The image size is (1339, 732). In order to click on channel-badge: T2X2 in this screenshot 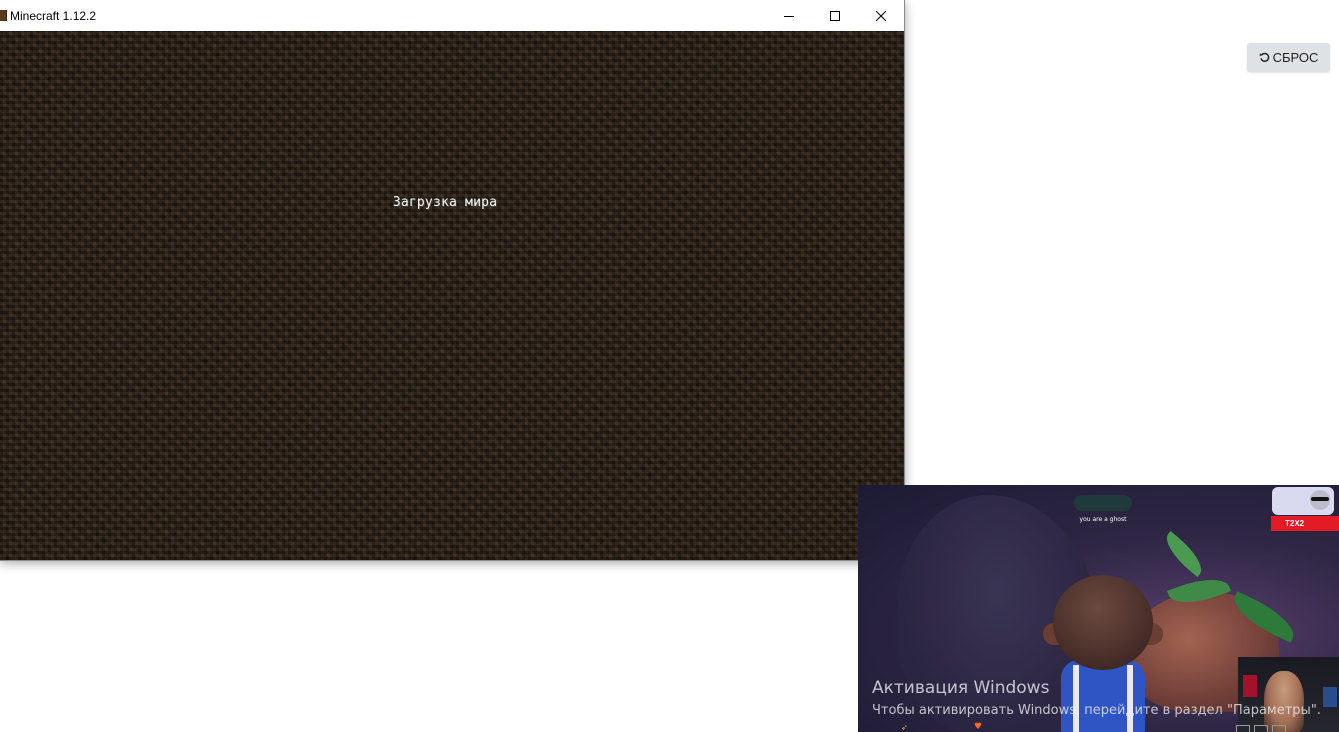, I will do `click(1305, 523)`.